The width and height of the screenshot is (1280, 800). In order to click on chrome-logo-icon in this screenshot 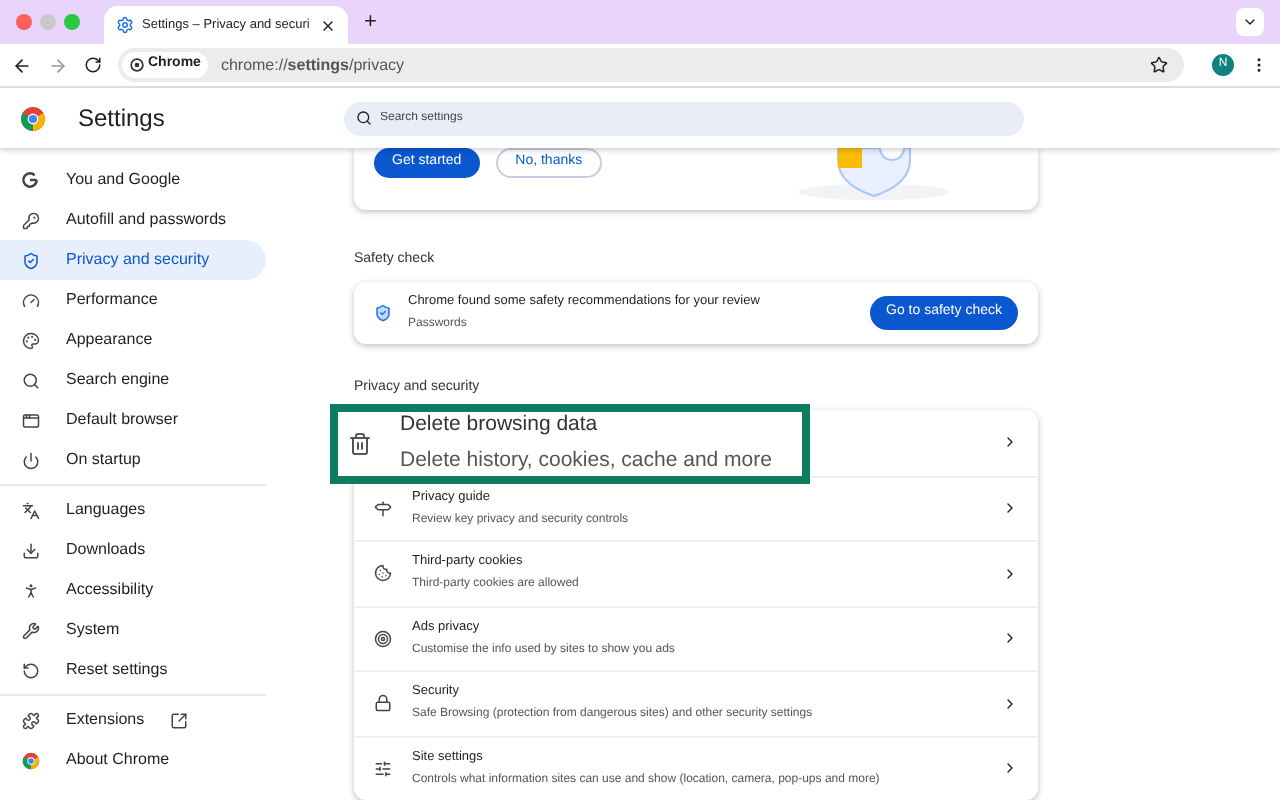, I will do `click(33, 118)`.